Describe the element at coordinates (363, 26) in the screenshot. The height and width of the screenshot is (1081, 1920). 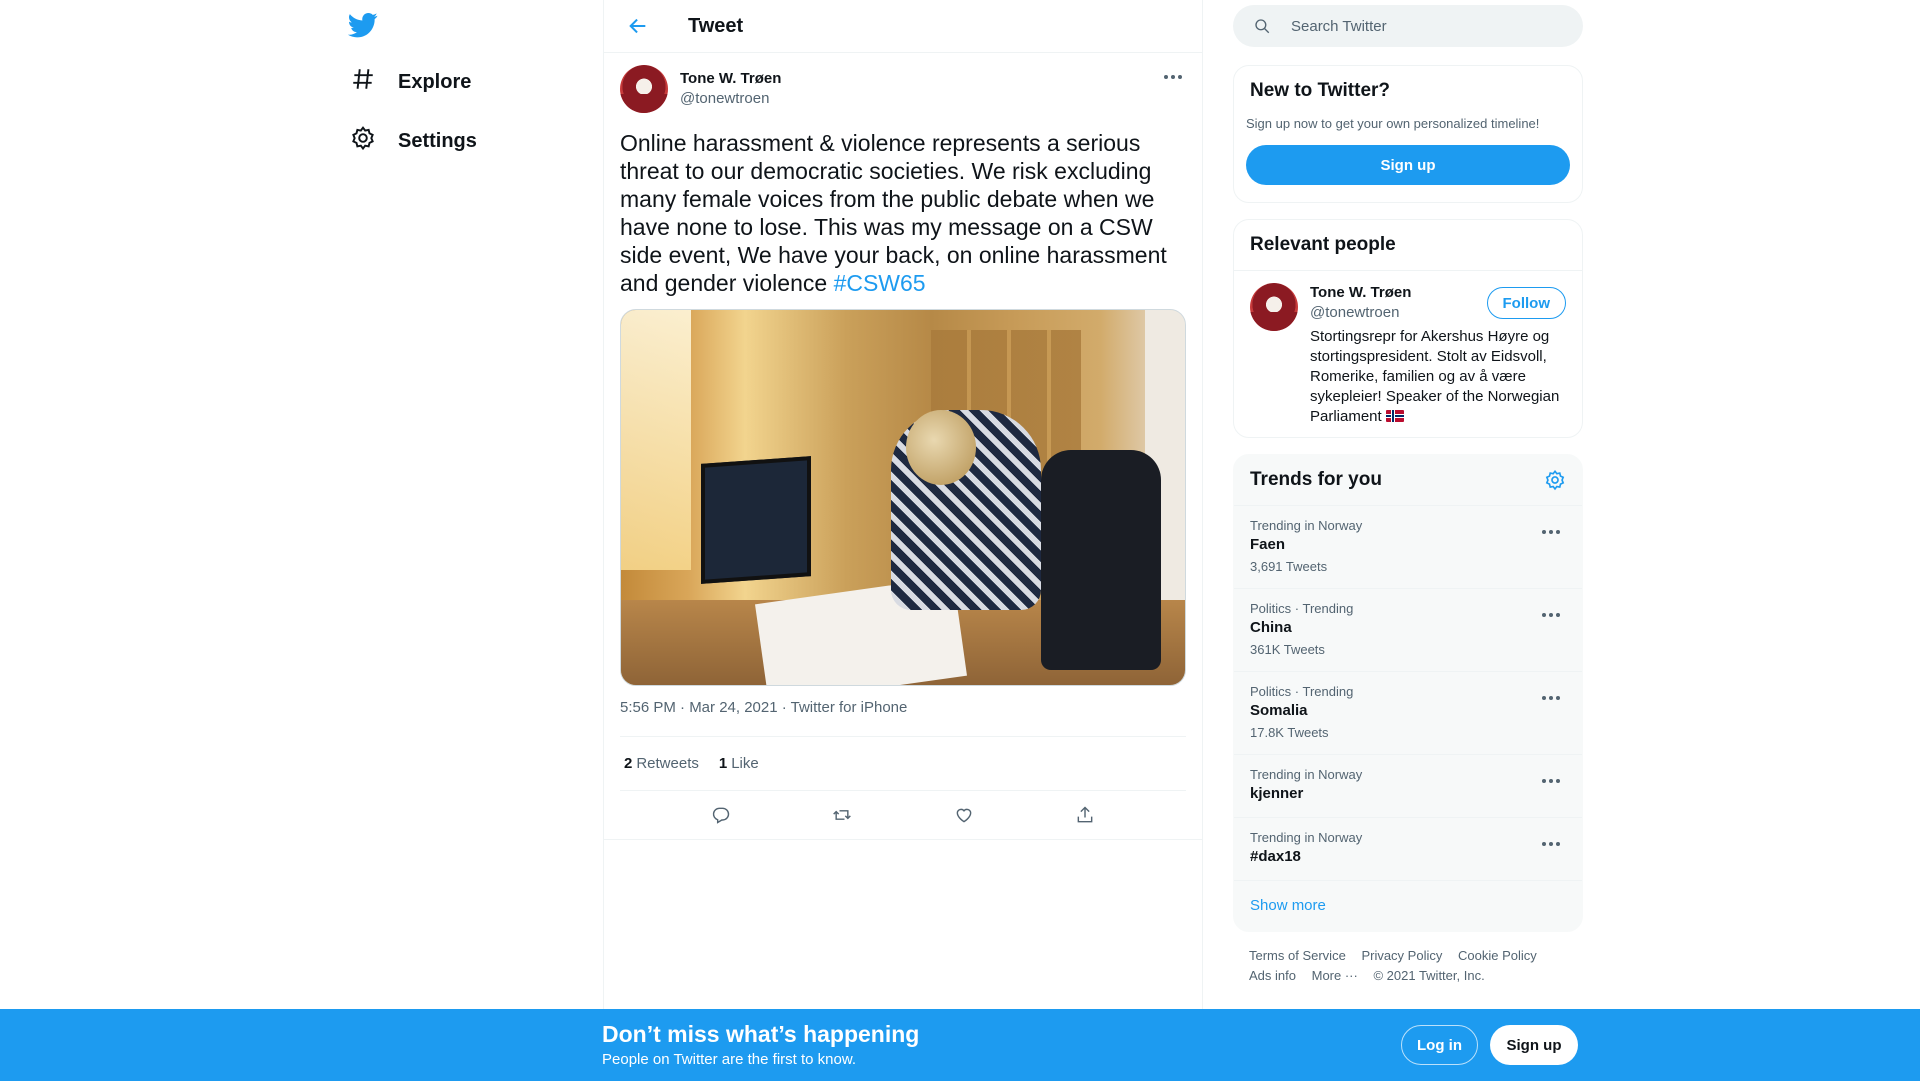
I see `twitter-bird-icon` at that location.